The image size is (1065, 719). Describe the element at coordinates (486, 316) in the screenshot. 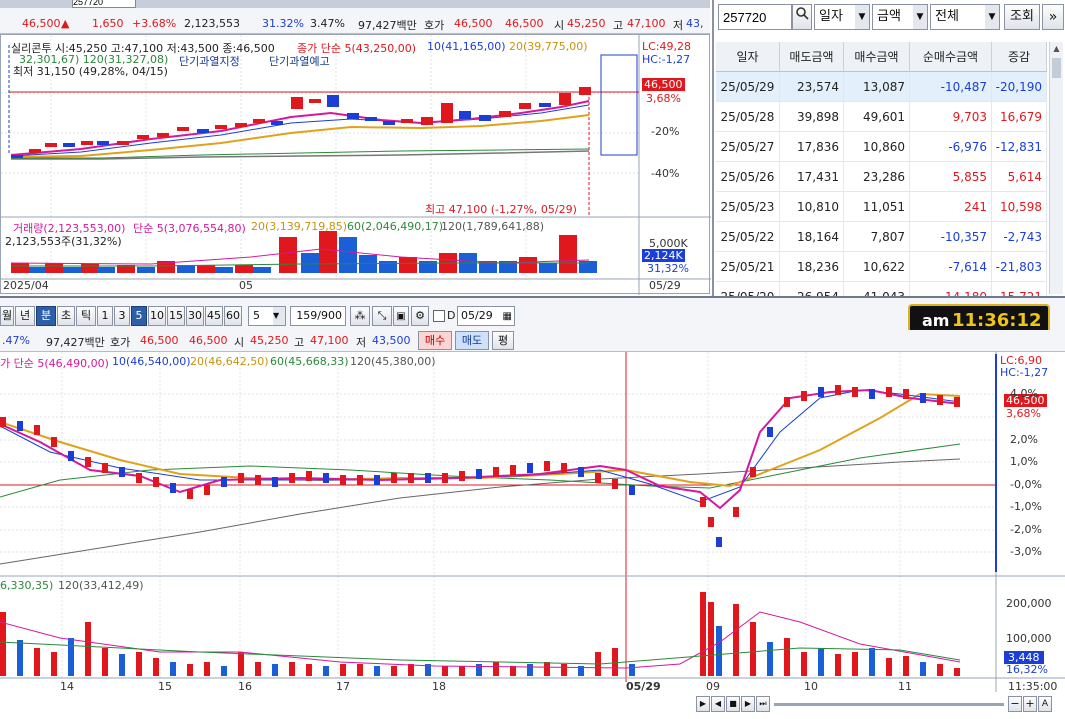

I see `date-input: 05/29 ▦` at that location.